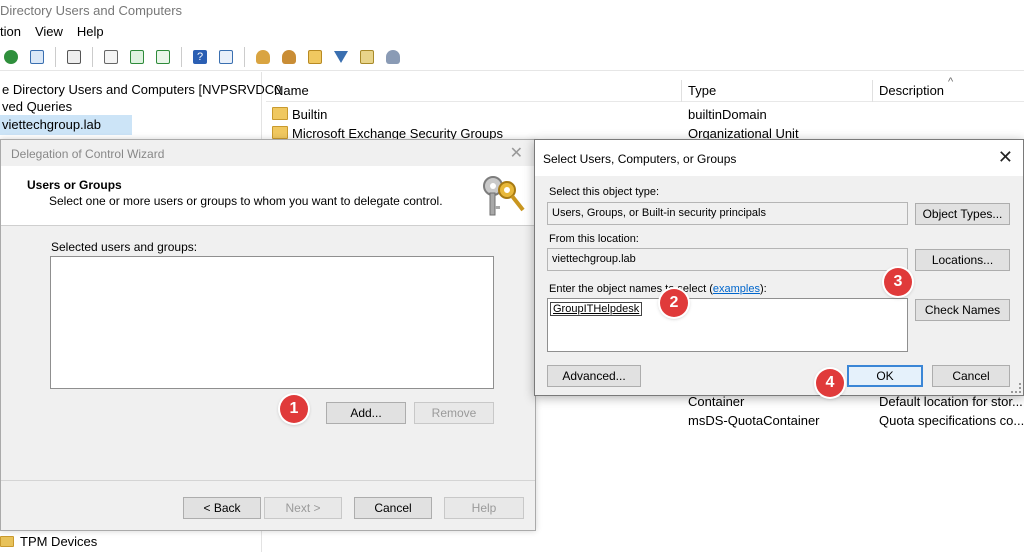 Image resolution: width=1024 pixels, height=552 pixels. I want to click on row-name: Builtin, so click(310, 114).